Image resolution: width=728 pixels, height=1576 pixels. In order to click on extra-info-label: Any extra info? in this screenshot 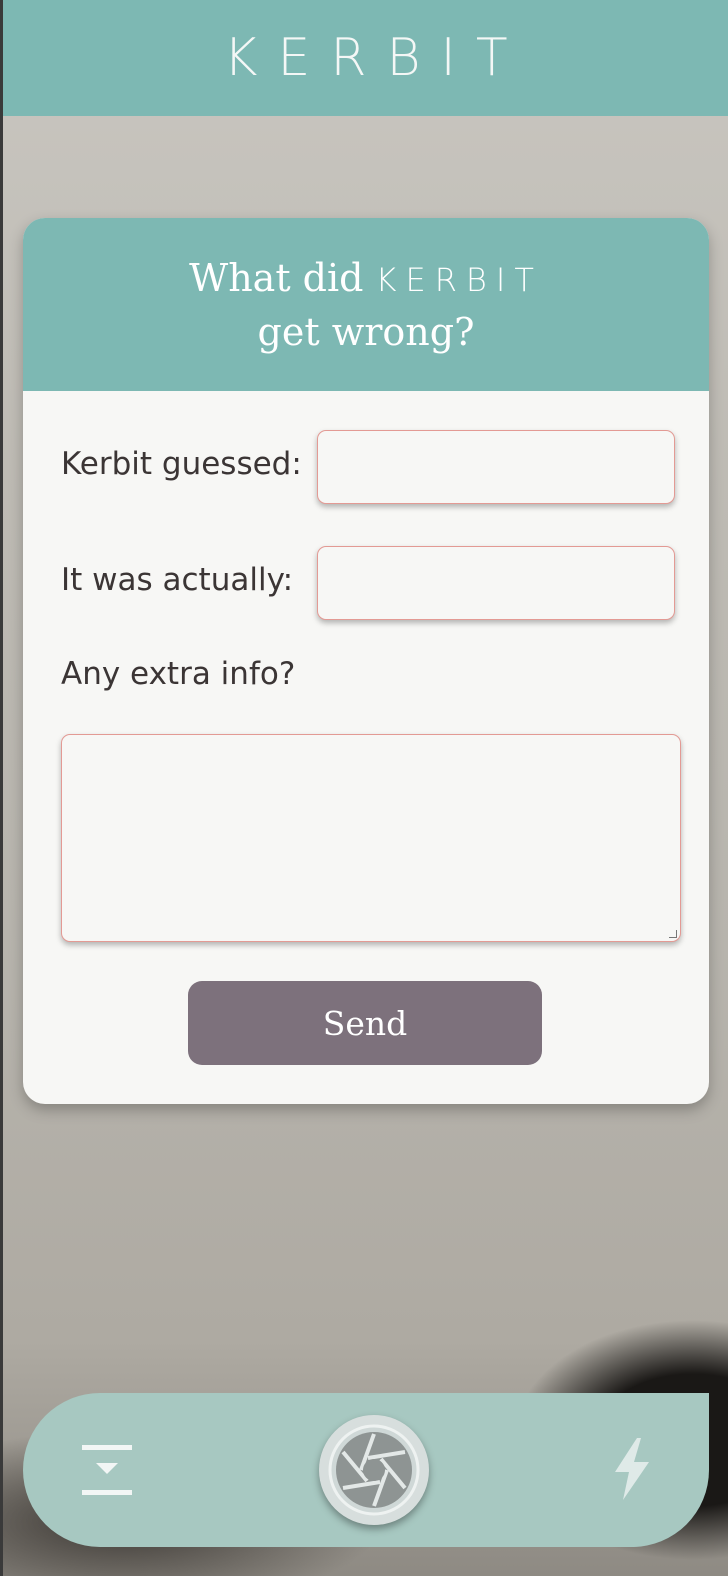, I will do `click(178, 674)`.